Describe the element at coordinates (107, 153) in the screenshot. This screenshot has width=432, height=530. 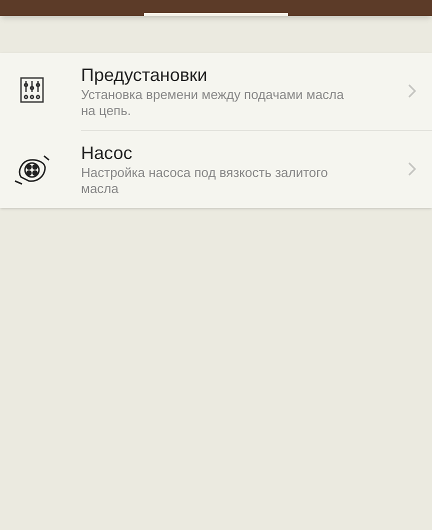
I see `item-title: Насос` at that location.